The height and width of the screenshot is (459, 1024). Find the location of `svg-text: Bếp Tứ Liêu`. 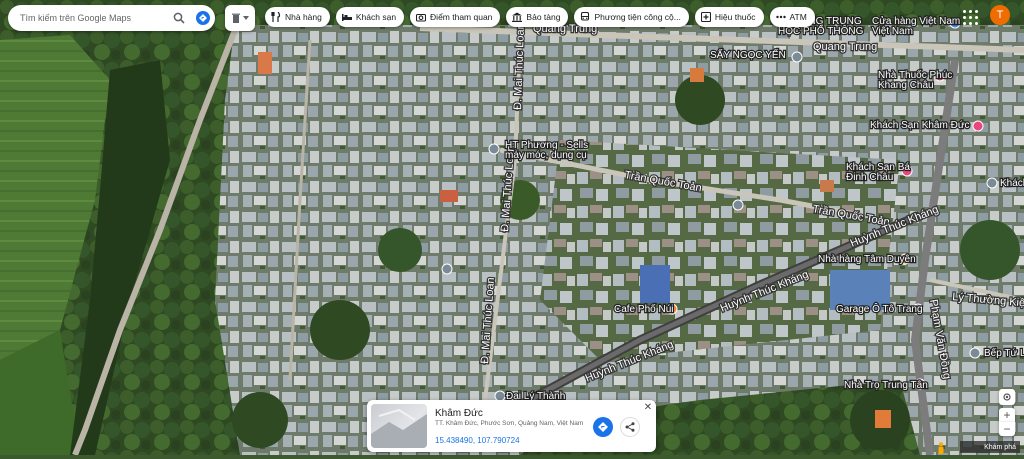

svg-text: Bếp Tứ Liêu is located at coordinates (1004, 353).